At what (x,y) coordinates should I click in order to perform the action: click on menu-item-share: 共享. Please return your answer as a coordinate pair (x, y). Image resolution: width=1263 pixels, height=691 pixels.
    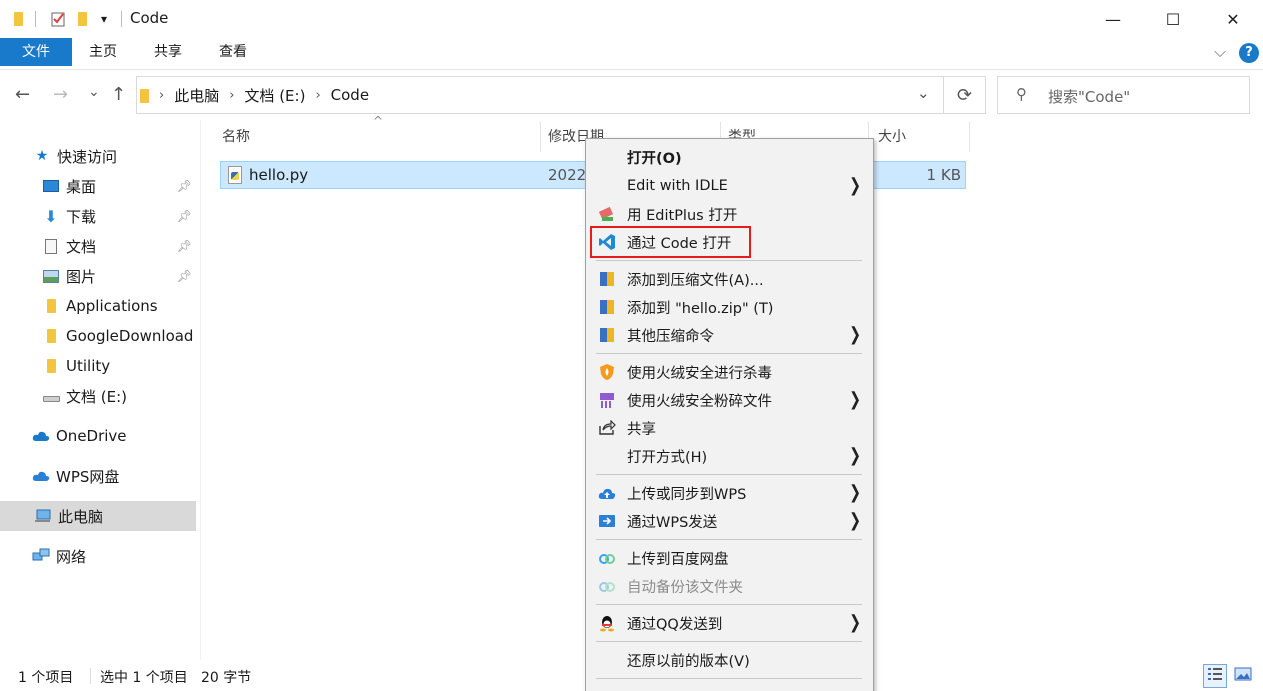
    Looking at the image, I should click on (729, 428).